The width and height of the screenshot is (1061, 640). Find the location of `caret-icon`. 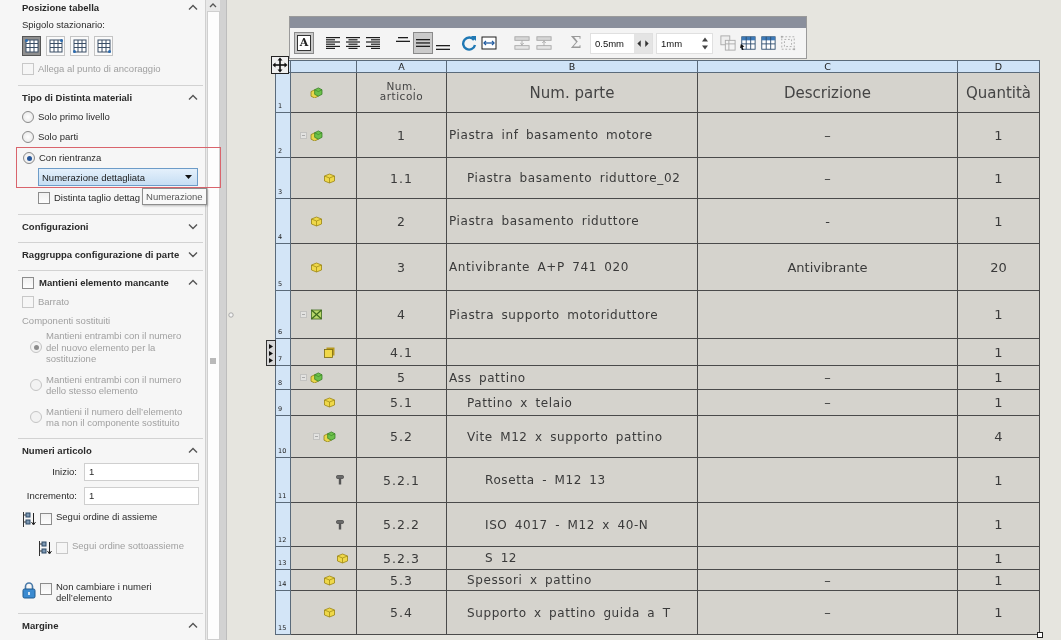

caret-icon is located at coordinates (188, 177).